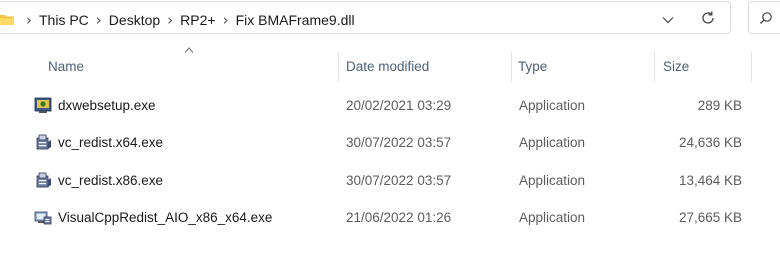 Image resolution: width=780 pixels, height=253 pixels. Describe the element at coordinates (710, 217) in the screenshot. I see `file-size: 27,665 KB` at that location.